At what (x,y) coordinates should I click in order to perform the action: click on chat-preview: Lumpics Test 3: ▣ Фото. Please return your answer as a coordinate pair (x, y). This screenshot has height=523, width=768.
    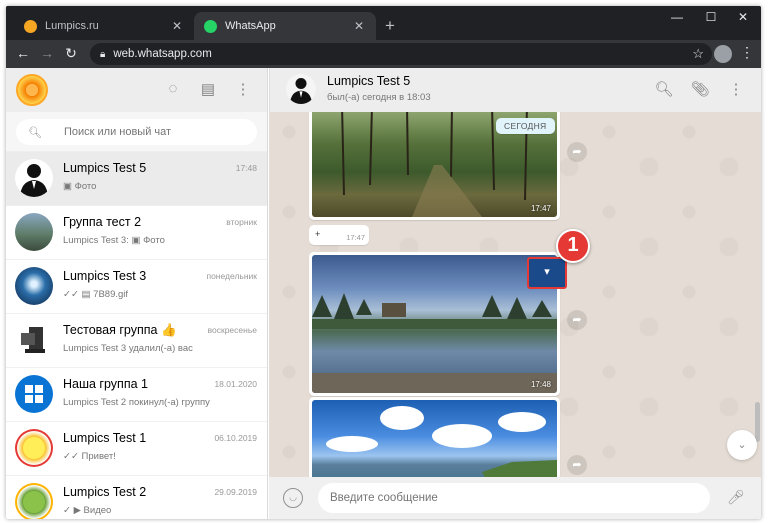
    Looking at the image, I should click on (114, 240).